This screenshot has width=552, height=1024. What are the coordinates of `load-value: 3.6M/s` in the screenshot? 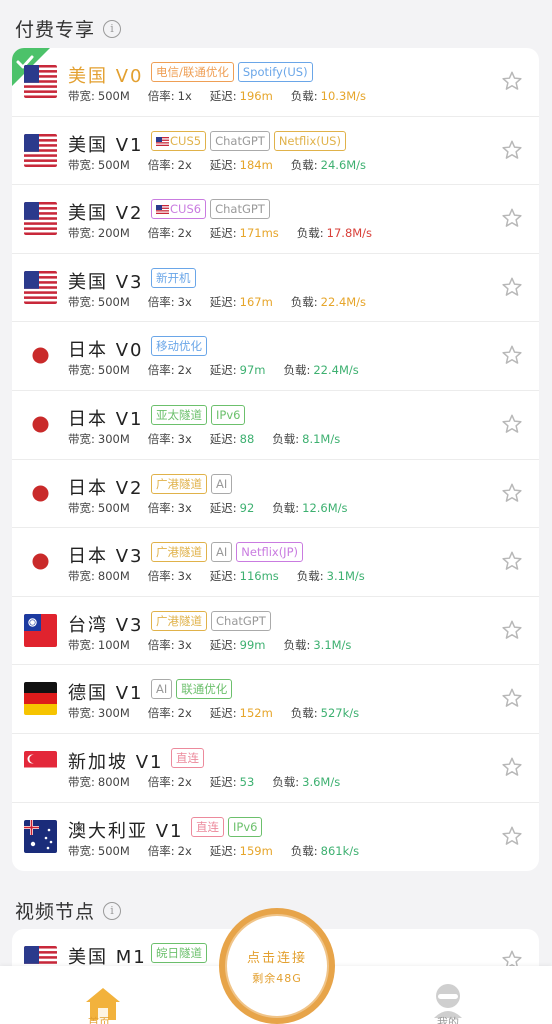 It's located at (321, 781).